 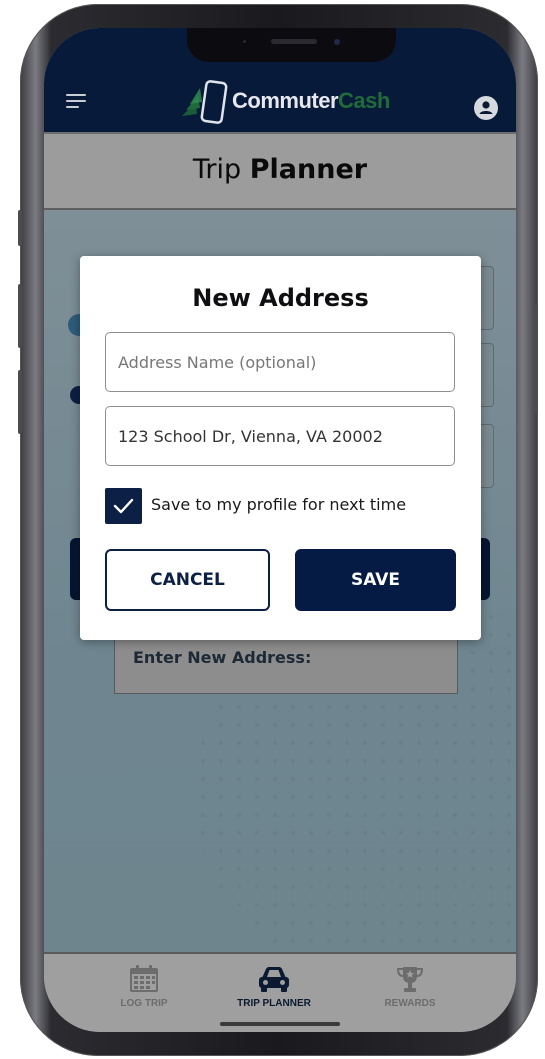 What do you see at coordinates (187, 580) in the screenshot?
I see `cancel-button: CANCEL` at bounding box center [187, 580].